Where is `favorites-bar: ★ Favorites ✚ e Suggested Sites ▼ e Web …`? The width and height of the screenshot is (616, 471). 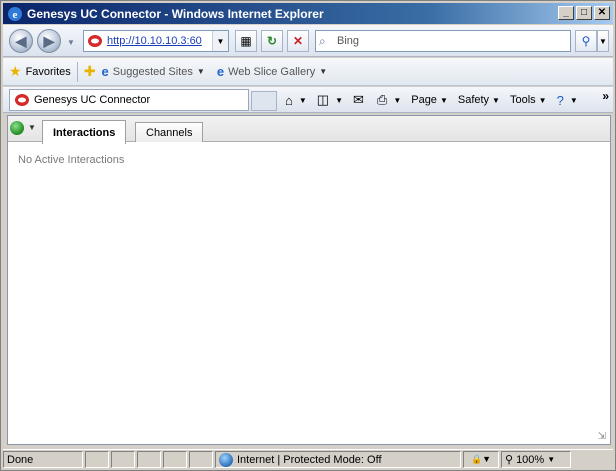 favorites-bar: ★ Favorites ✚ e Suggested Sites ▼ e Web … is located at coordinates (308, 72).